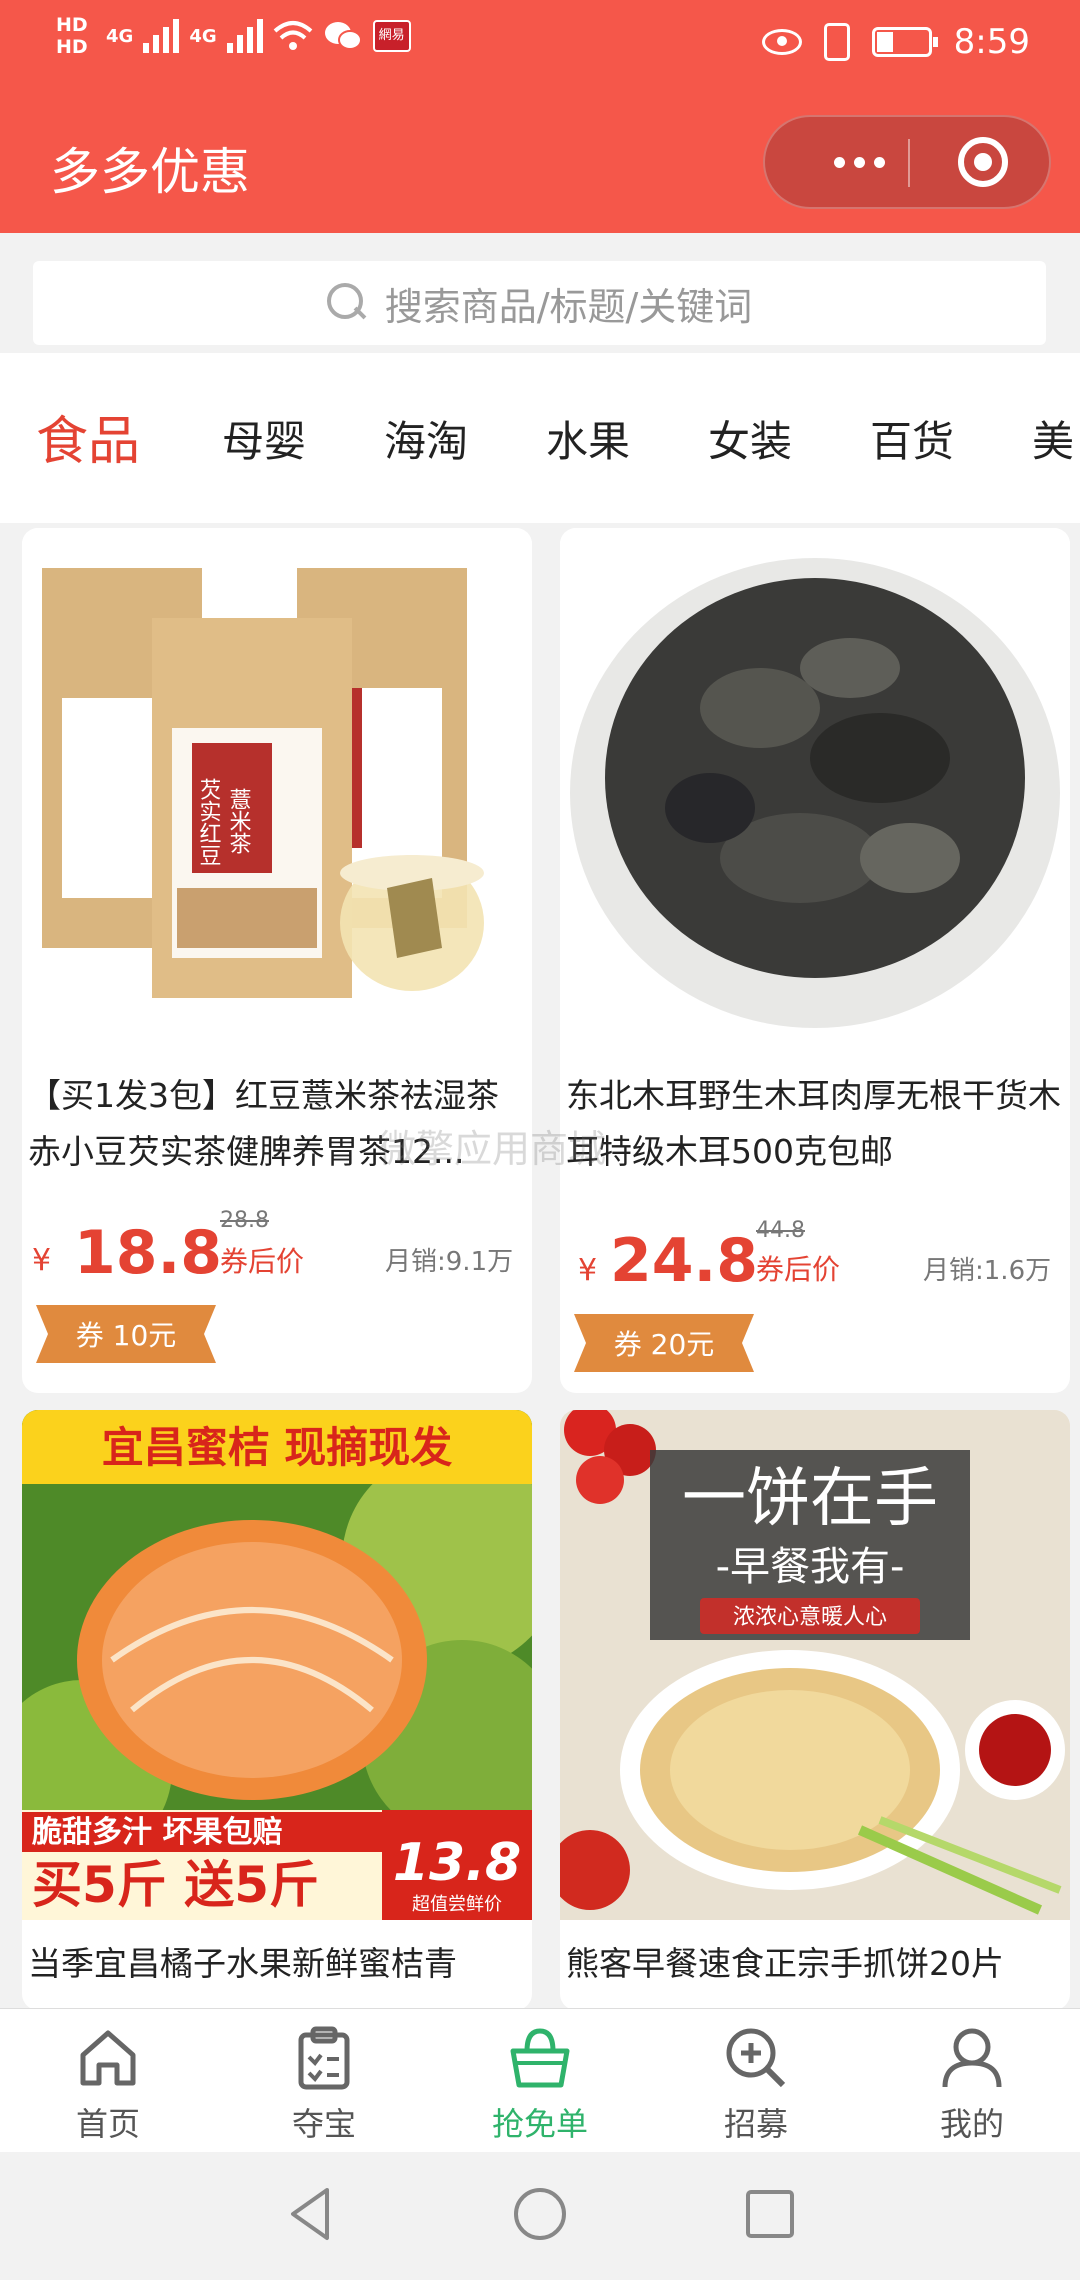 This screenshot has height=2280, width=1080. Describe the element at coordinates (126, 1334) in the screenshot. I see `coupon-badge: 券 10元` at that location.